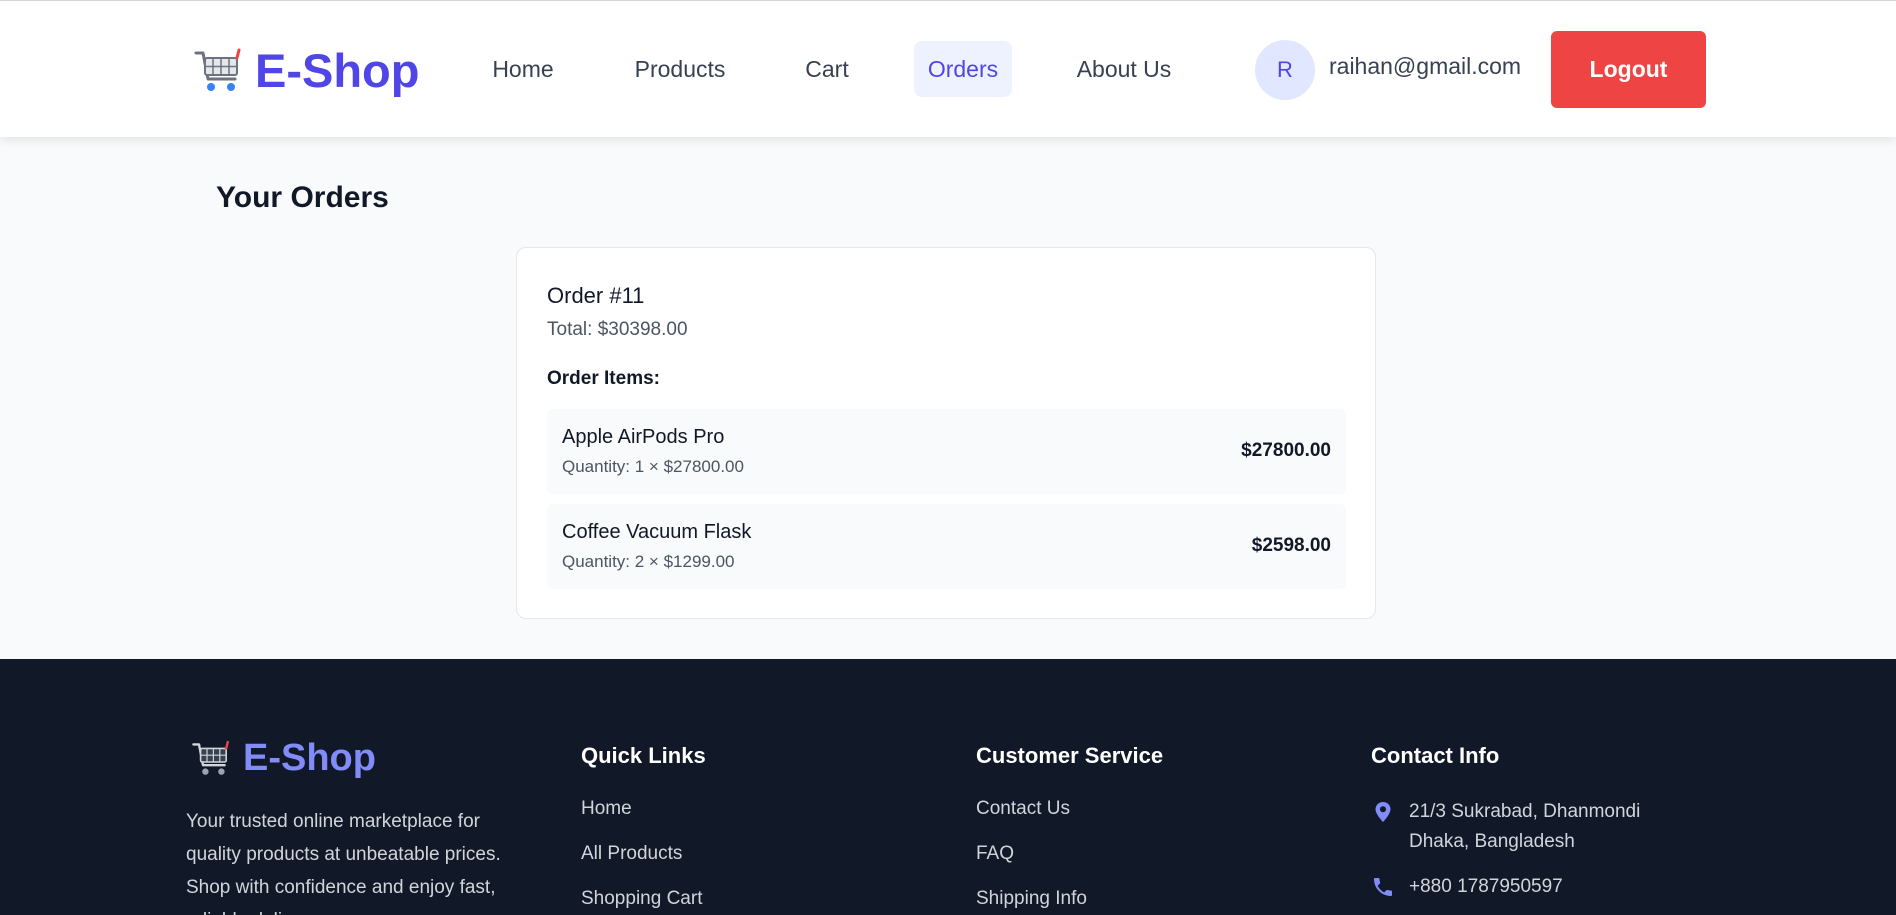 This screenshot has width=1896, height=915. What do you see at coordinates (1383, 887) in the screenshot?
I see `phone-icon` at bounding box center [1383, 887].